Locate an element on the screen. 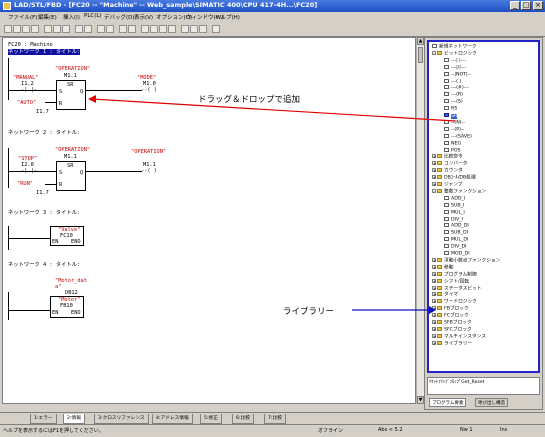  library-annotation: ライブラリー is located at coordinates (309, 312).